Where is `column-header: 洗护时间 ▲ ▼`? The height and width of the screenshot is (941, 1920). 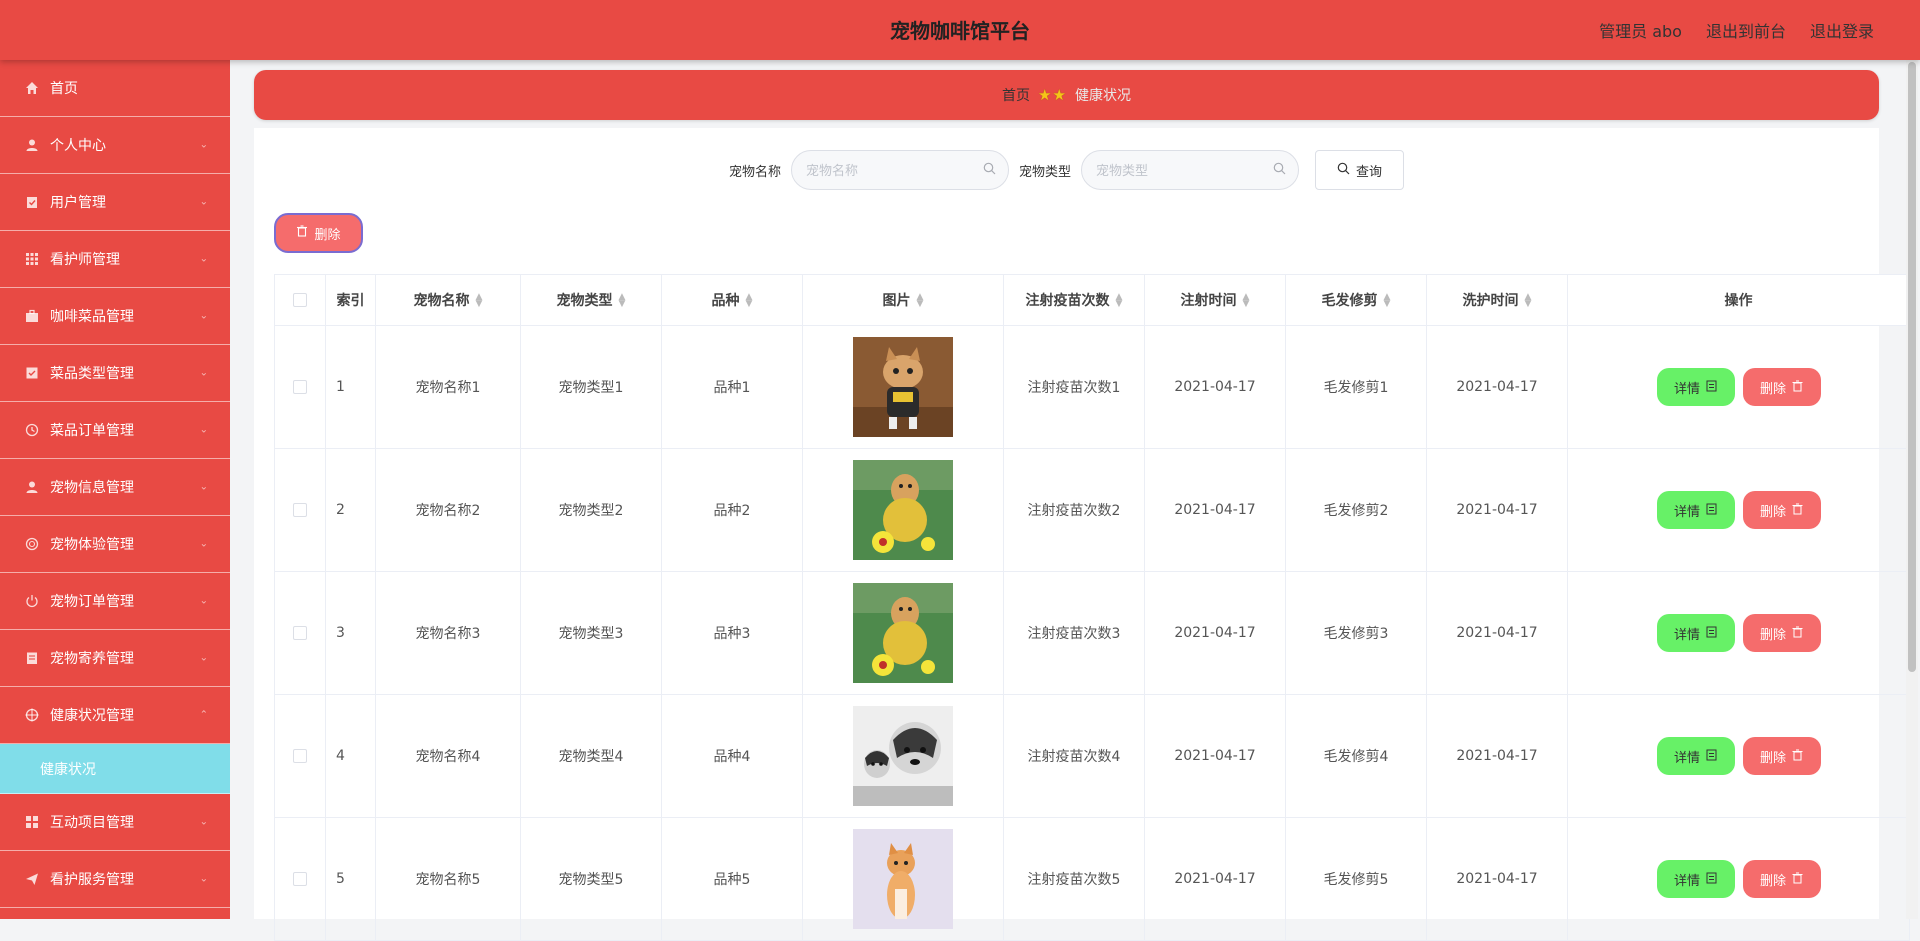 column-header: 洗护时间 ▲ ▼ is located at coordinates (1497, 300).